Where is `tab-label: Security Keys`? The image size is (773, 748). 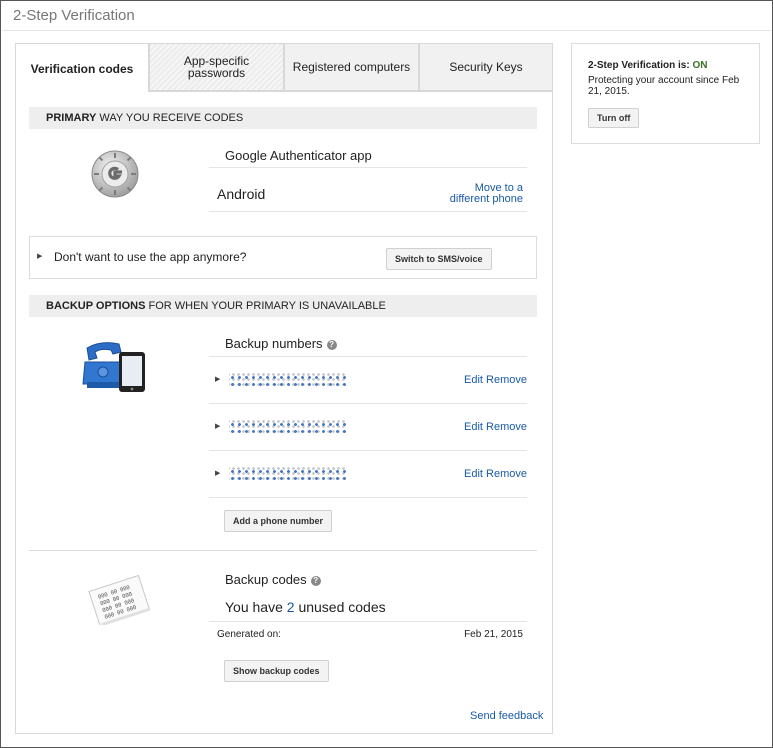
tab-label: Security Keys is located at coordinates (486, 67).